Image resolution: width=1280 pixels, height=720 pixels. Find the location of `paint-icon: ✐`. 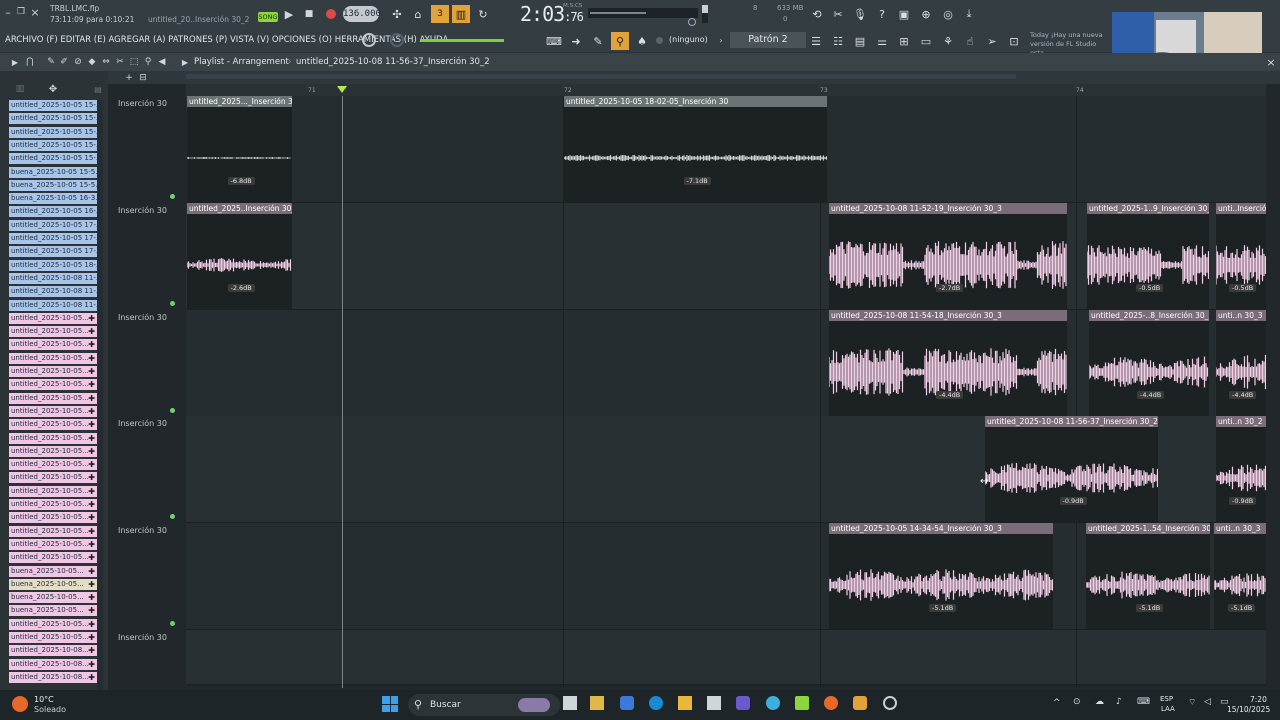

paint-icon: ✐ is located at coordinates (64, 62).